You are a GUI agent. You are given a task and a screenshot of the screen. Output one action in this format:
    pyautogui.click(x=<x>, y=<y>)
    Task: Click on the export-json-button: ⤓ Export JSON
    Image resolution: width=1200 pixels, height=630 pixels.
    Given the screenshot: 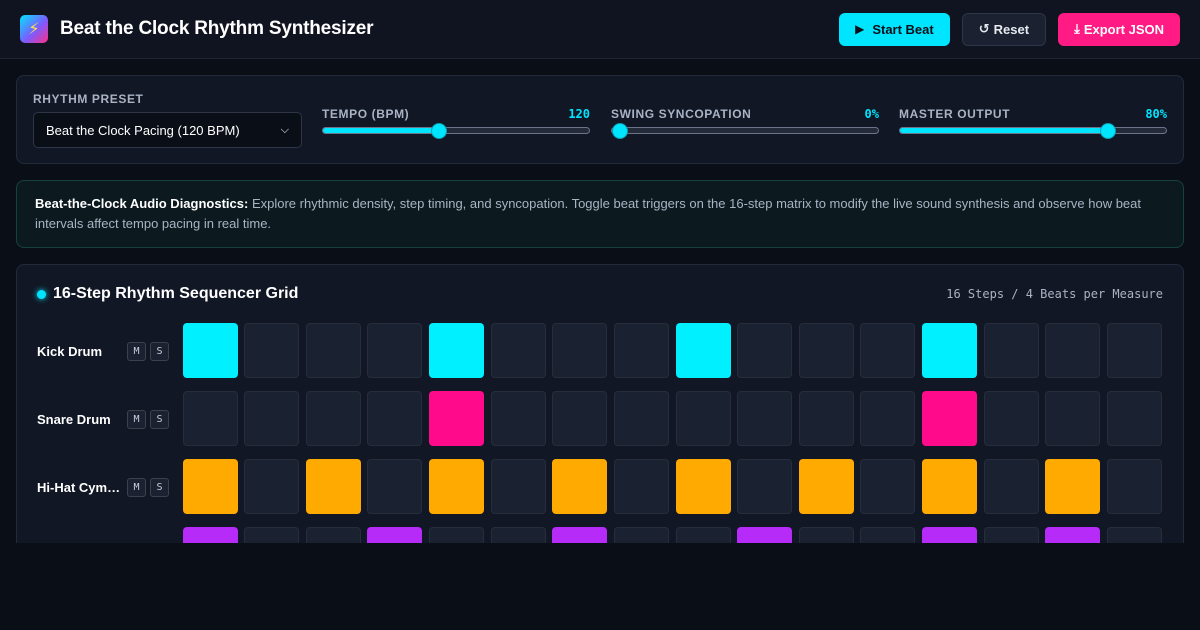 What is the action you would take?
    pyautogui.click(x=1119, y=29)
    